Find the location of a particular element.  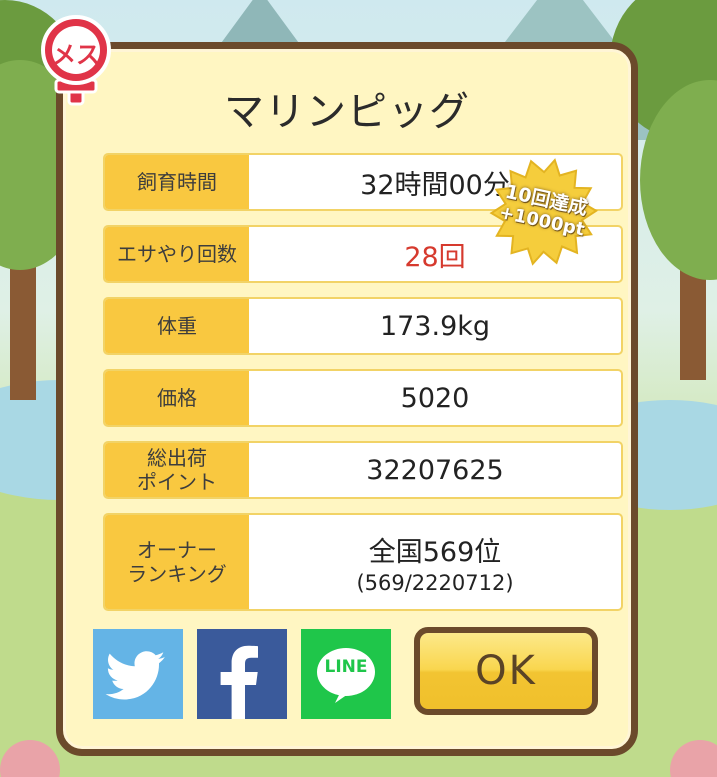

female-symbol-icon: メス is located at coordinates (76, 60).